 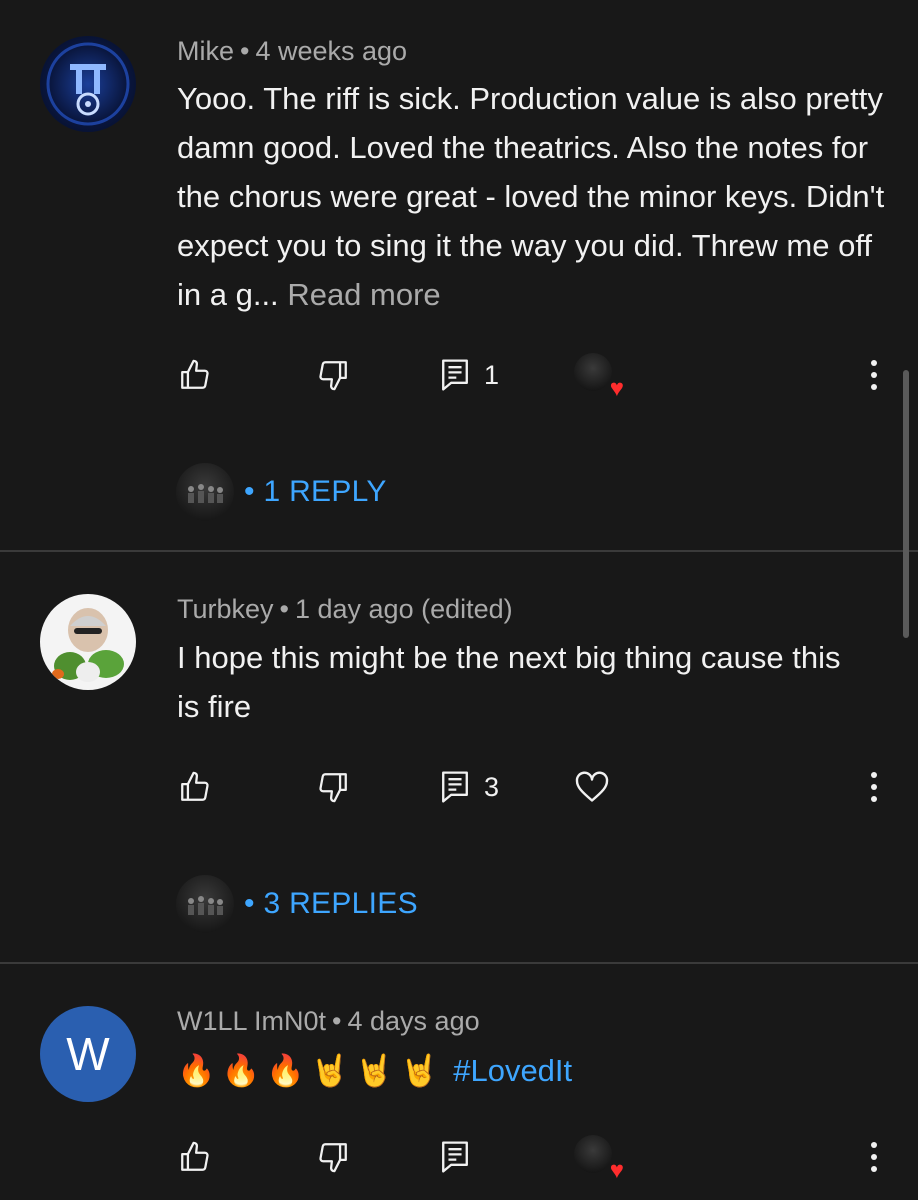 I want to click on hashtag-link: #LovedIt, so click(x=512, y=1070).